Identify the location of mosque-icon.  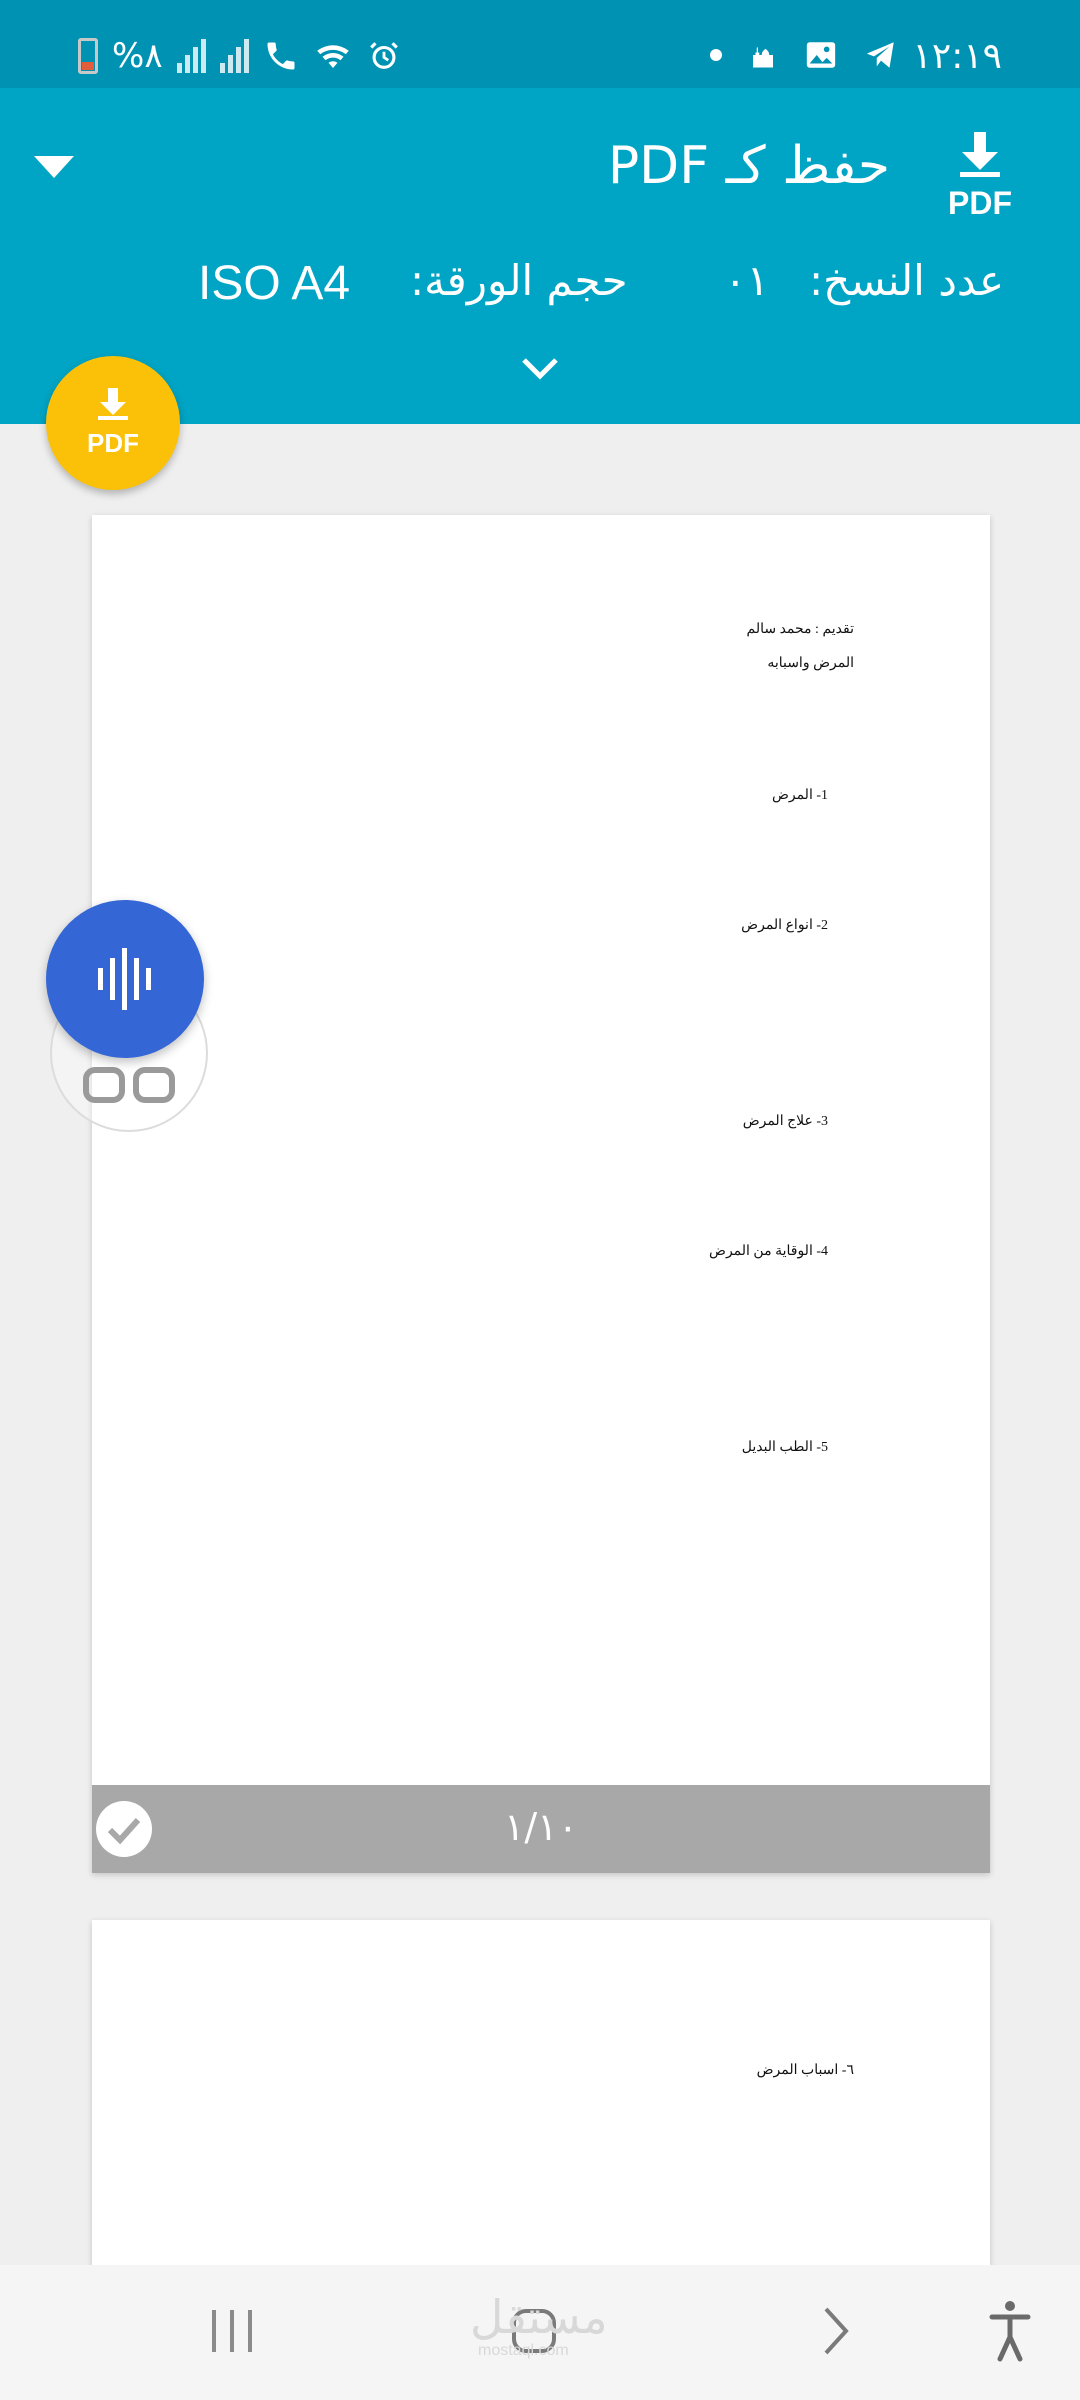
(763, 57).